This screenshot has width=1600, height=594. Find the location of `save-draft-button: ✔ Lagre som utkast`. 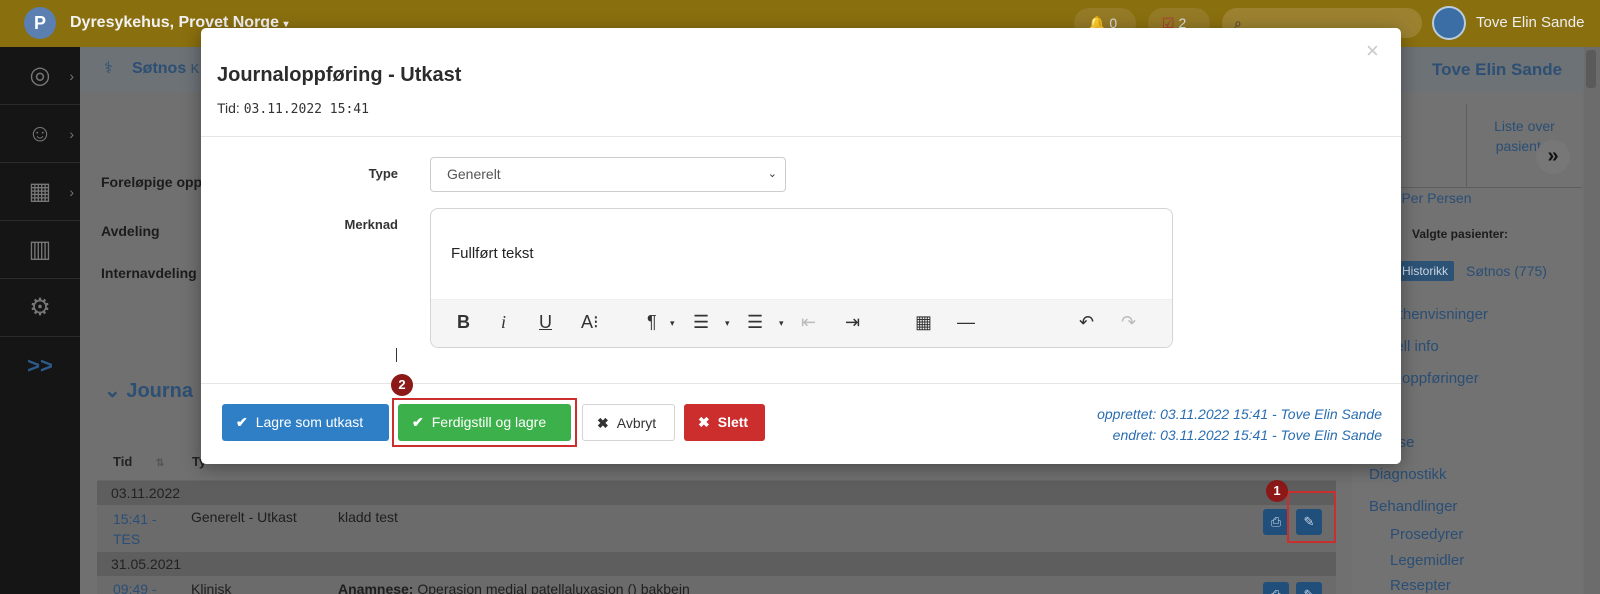

save-draft-button: ✔ Lagre som utkast is located at coordinates (305, 422).